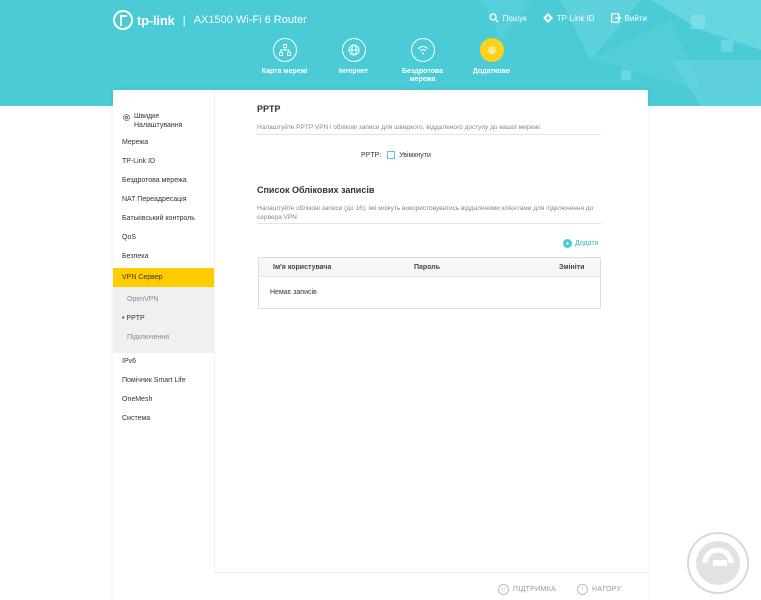 This screenshot has height=600, width=761. I want to click on nav-network-map-circle, so click(284, 50).